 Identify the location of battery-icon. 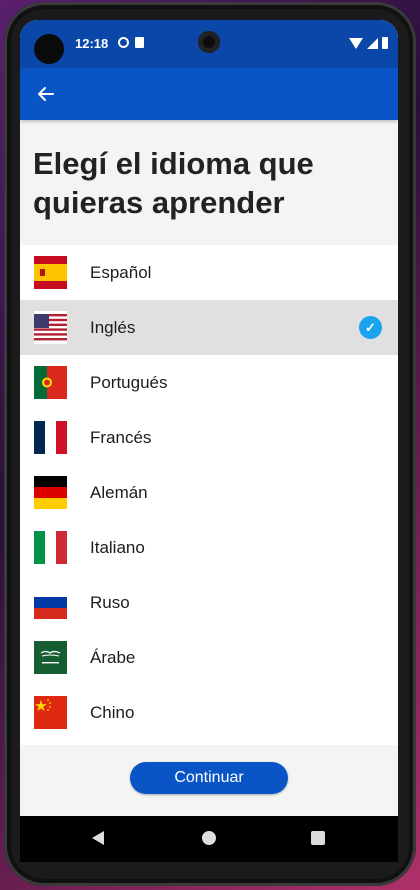
(385, 43).